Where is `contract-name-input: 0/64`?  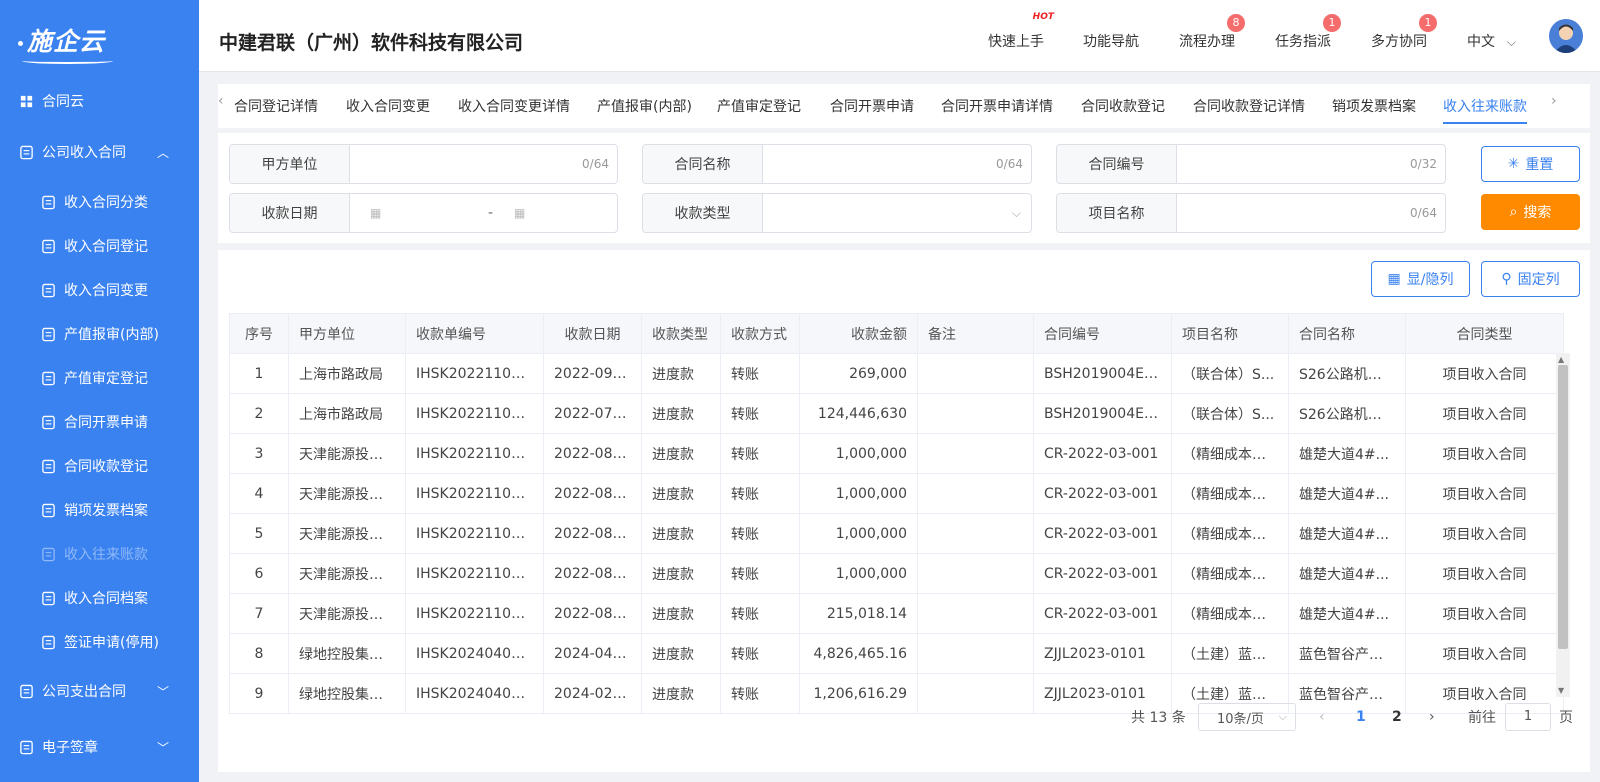 contract-name-input: 0/64 is located at coordinates (897, 164).